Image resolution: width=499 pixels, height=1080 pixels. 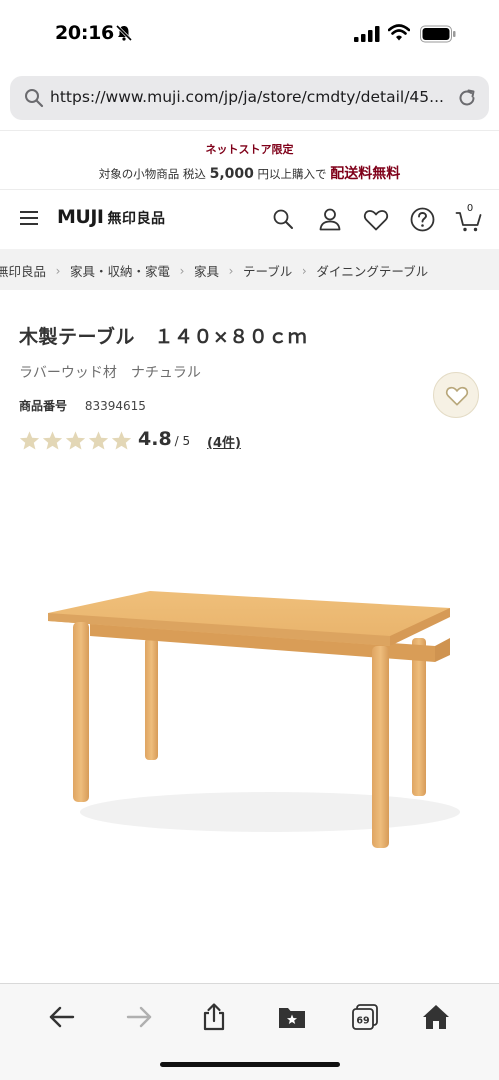 I want to click on share-icon, so click(x=214, y=1017).